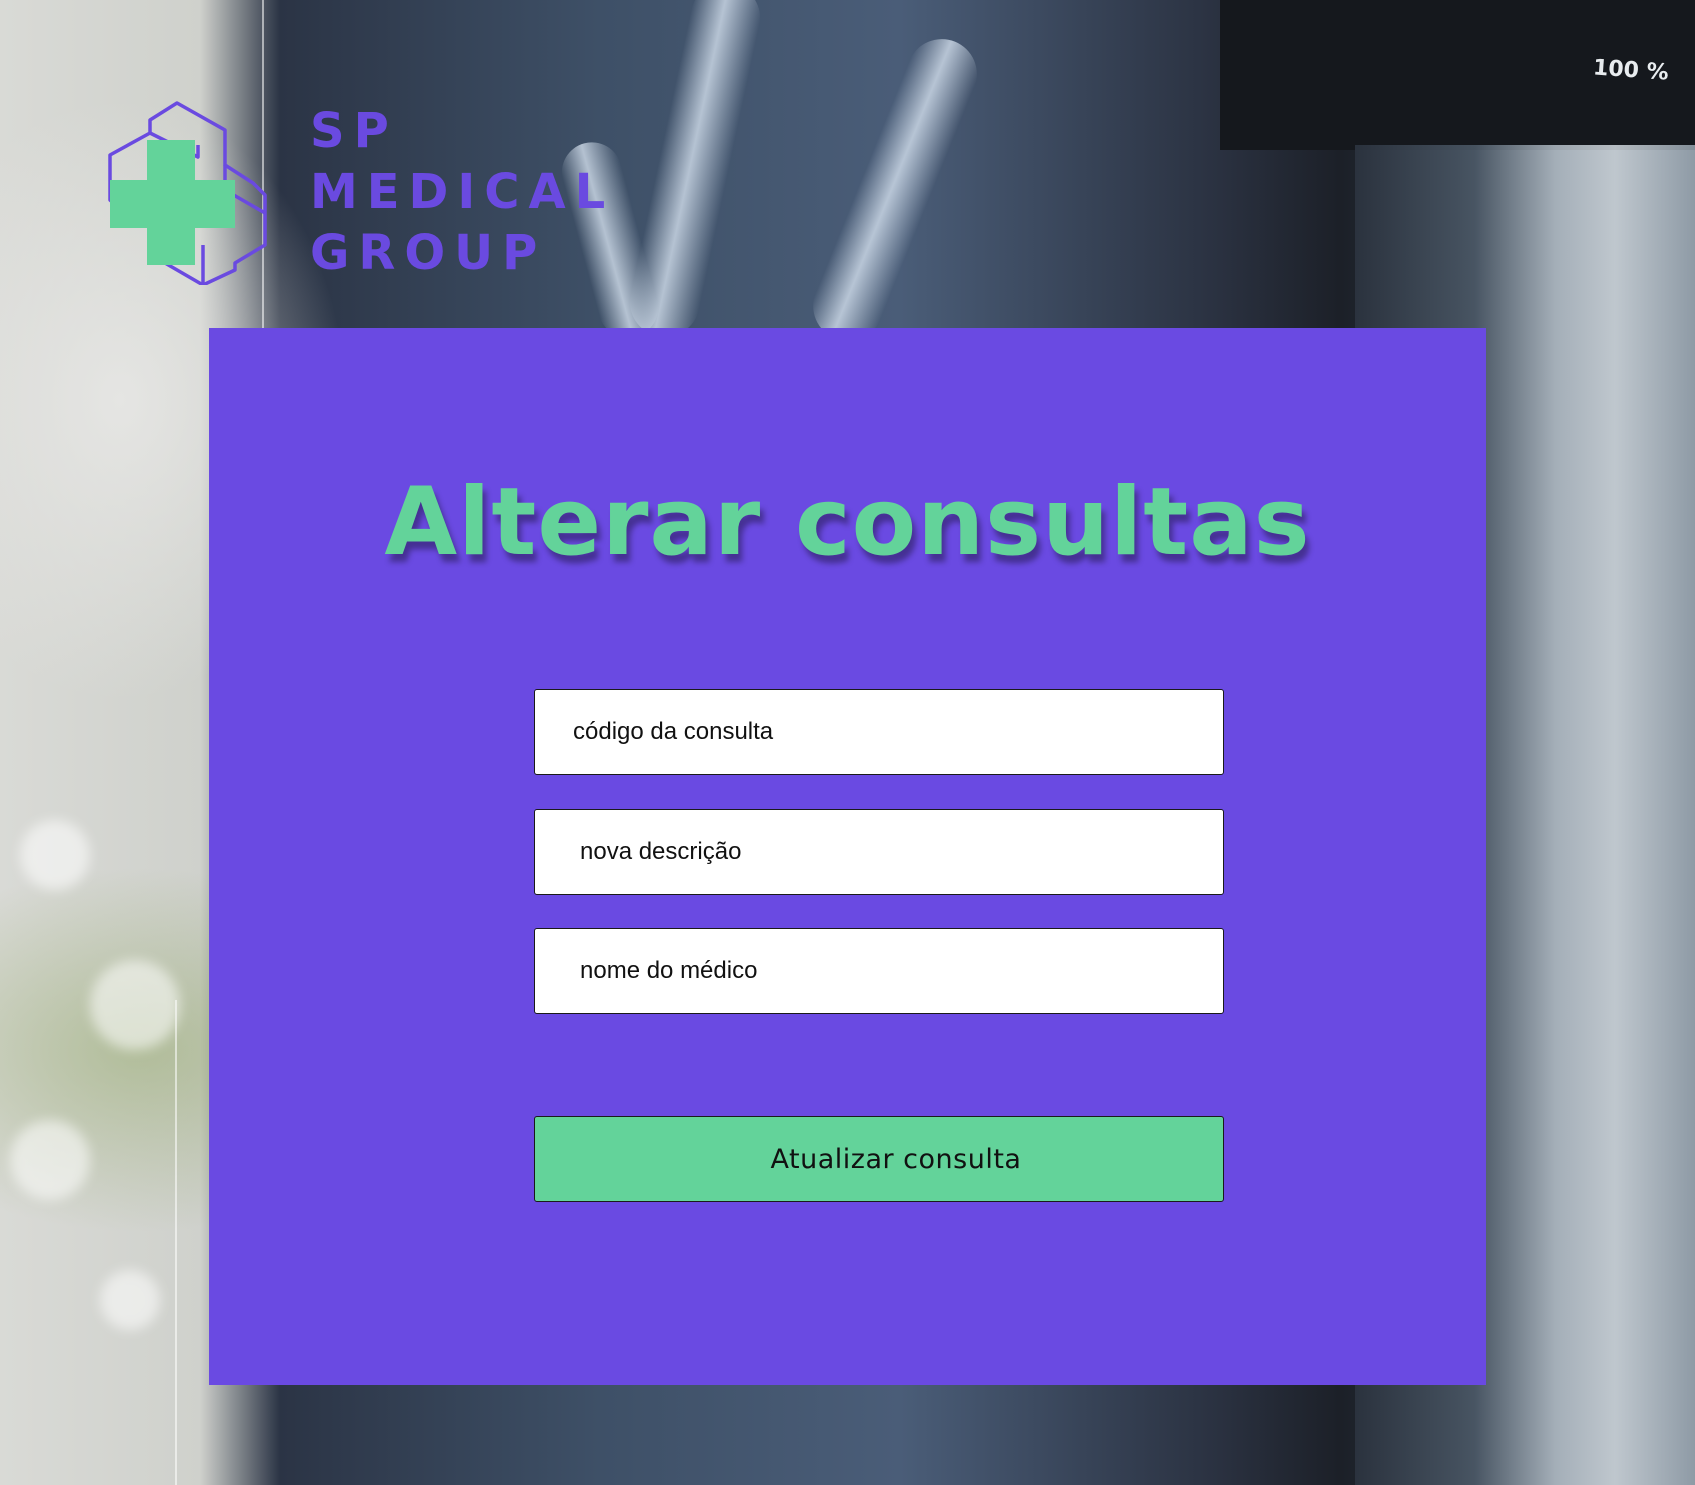 The width and height of the screenshot is (1695, 1485). I want to click on page-title: Alterar consultas, so click(847, 522).